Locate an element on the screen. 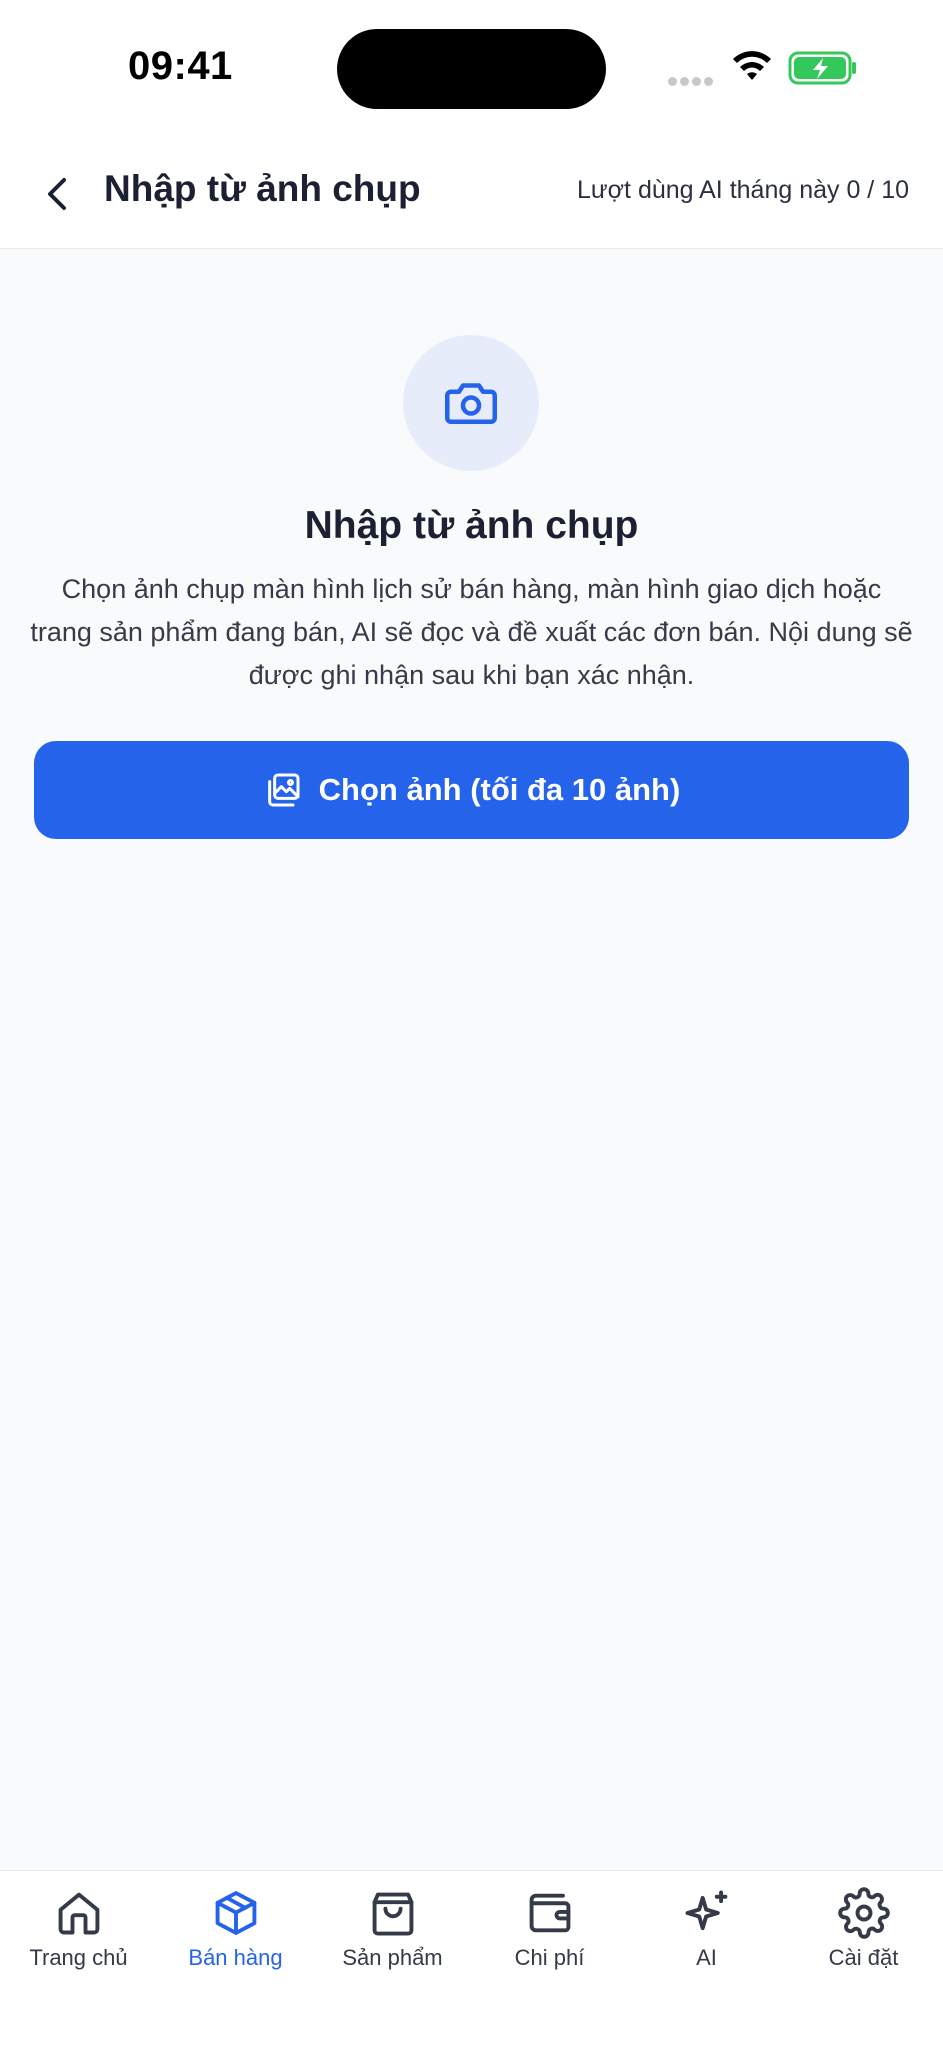 Image resolution: width=943 pixels, height=2050 pixels. wifi-icon is located at coordinates (752, 65).